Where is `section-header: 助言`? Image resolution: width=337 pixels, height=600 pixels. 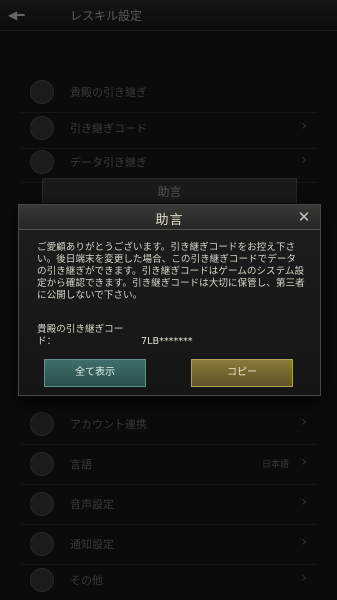
section-header: 助言 is located at coordinates (169, 191).